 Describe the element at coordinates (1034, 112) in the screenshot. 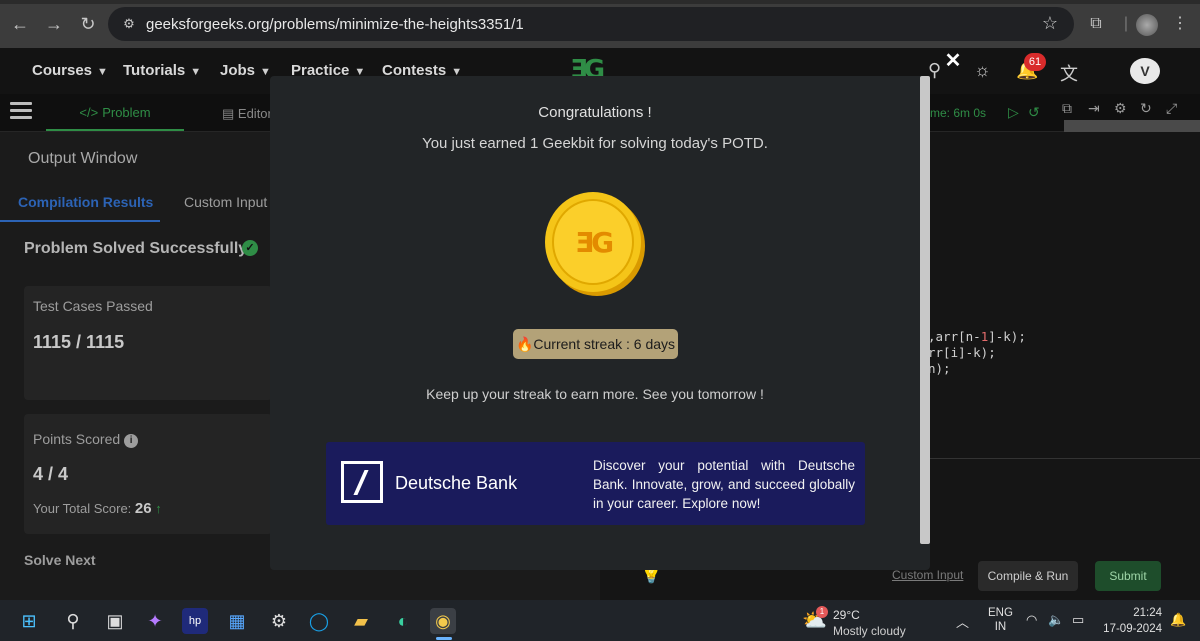

I see `history-icon: ↺` at that location.